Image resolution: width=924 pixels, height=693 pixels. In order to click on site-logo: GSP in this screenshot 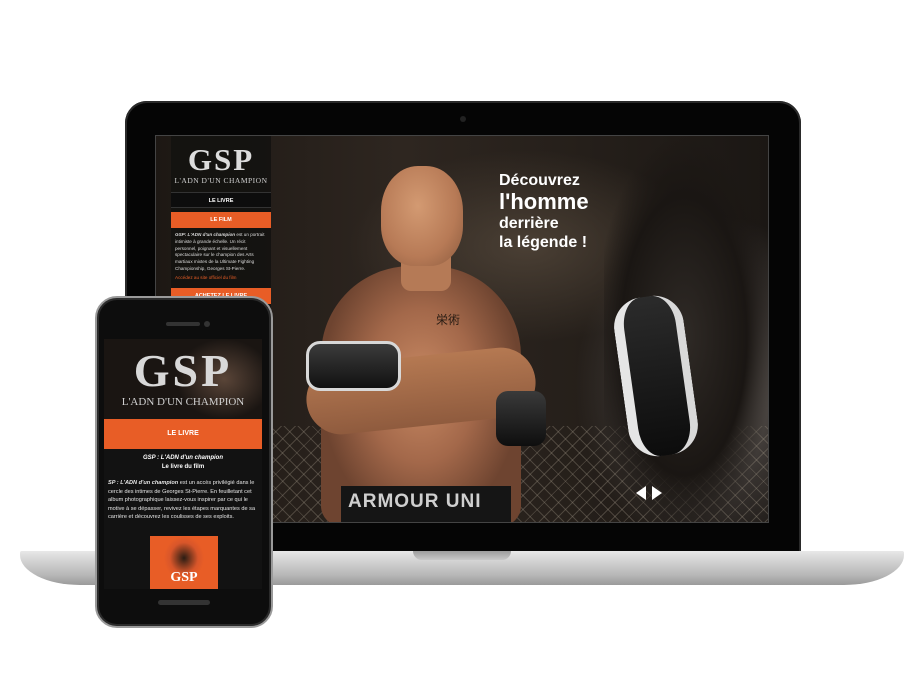, I will do `click(221, 160)`.